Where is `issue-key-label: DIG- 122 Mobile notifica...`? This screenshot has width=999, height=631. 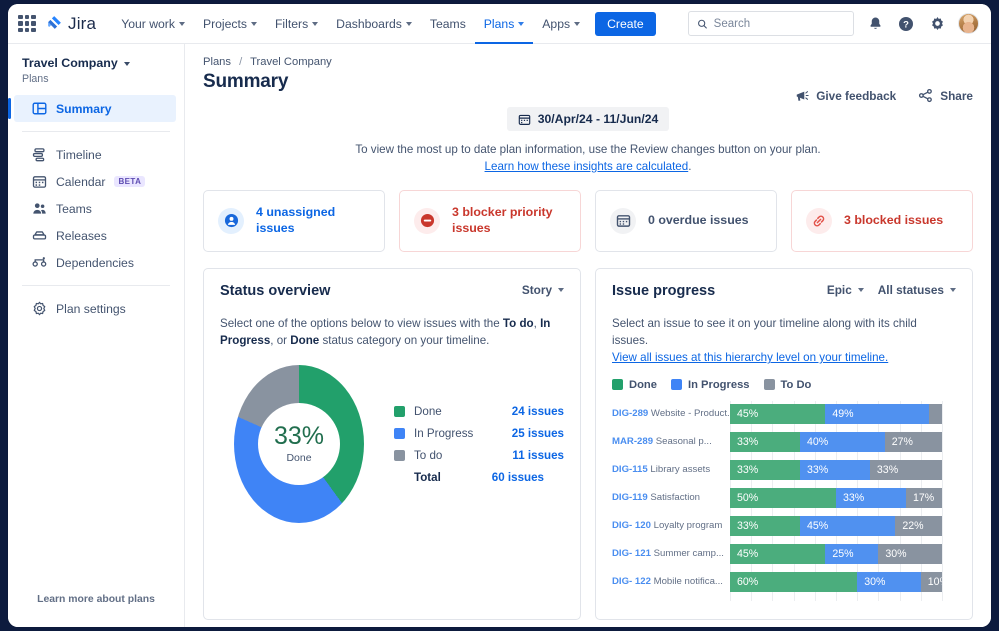
issue-key-label: DIG- 122 Mobile notifica... is located at coordinates (671, 581).